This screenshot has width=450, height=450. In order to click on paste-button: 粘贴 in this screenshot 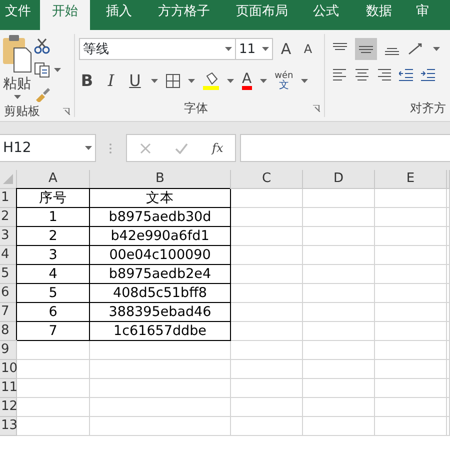, I will do `click(17, 84)`.